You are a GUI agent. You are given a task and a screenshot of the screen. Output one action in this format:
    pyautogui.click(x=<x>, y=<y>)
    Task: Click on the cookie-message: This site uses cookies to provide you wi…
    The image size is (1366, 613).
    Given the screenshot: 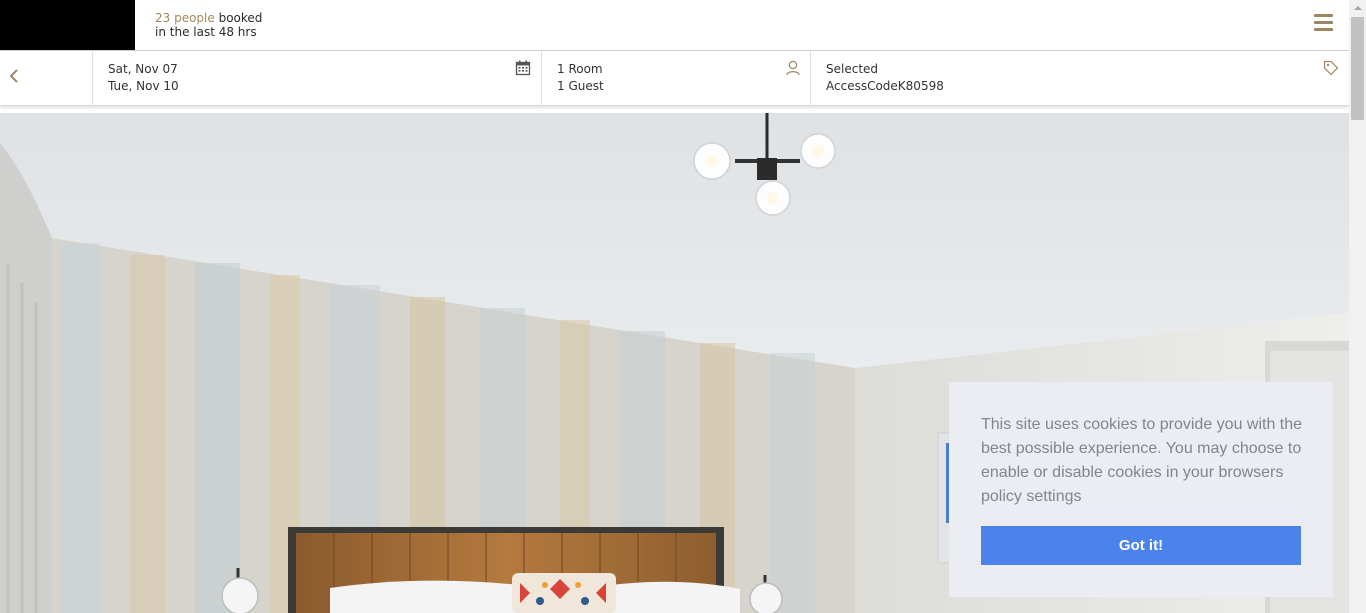 What is the action you would take?
    pyautogui.click(x=1142, y=460)
    